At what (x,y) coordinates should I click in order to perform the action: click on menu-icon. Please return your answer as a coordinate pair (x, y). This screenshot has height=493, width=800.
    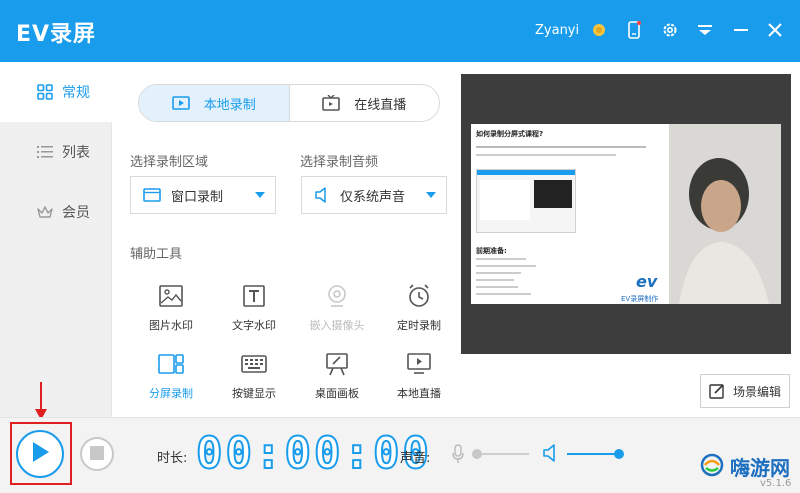
    Looking at the image, I should click on (705, 30).